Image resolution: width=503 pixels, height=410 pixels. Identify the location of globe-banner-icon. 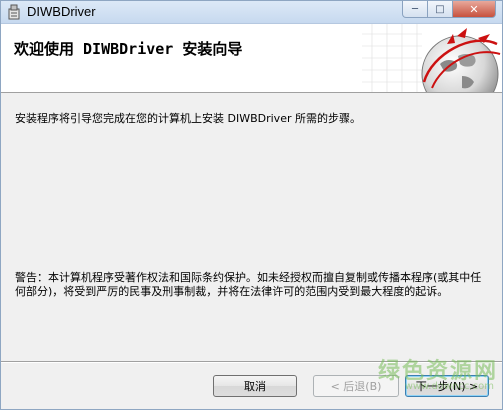
(431, 58).